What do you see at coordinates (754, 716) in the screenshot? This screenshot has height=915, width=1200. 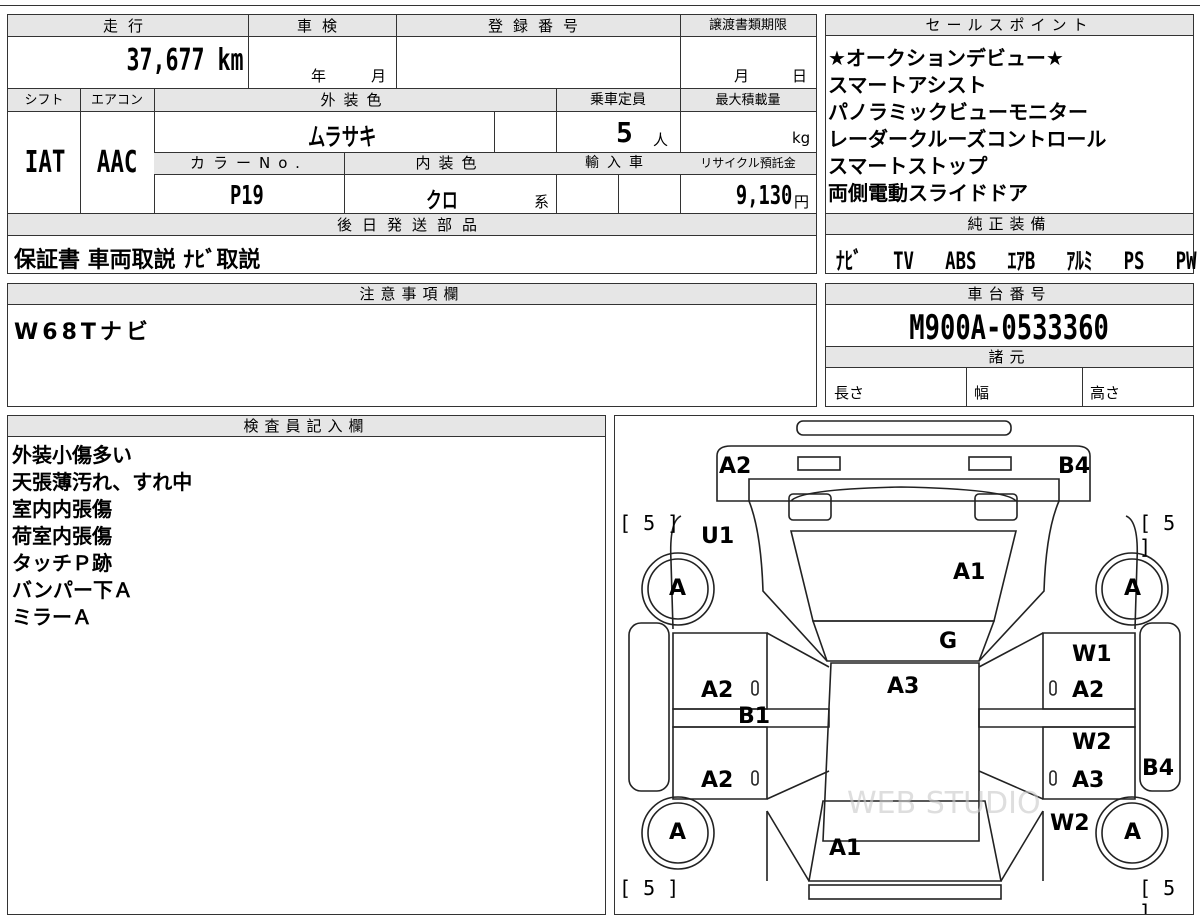 I see `damage-mark: B1` at bounding box center [754, 716].